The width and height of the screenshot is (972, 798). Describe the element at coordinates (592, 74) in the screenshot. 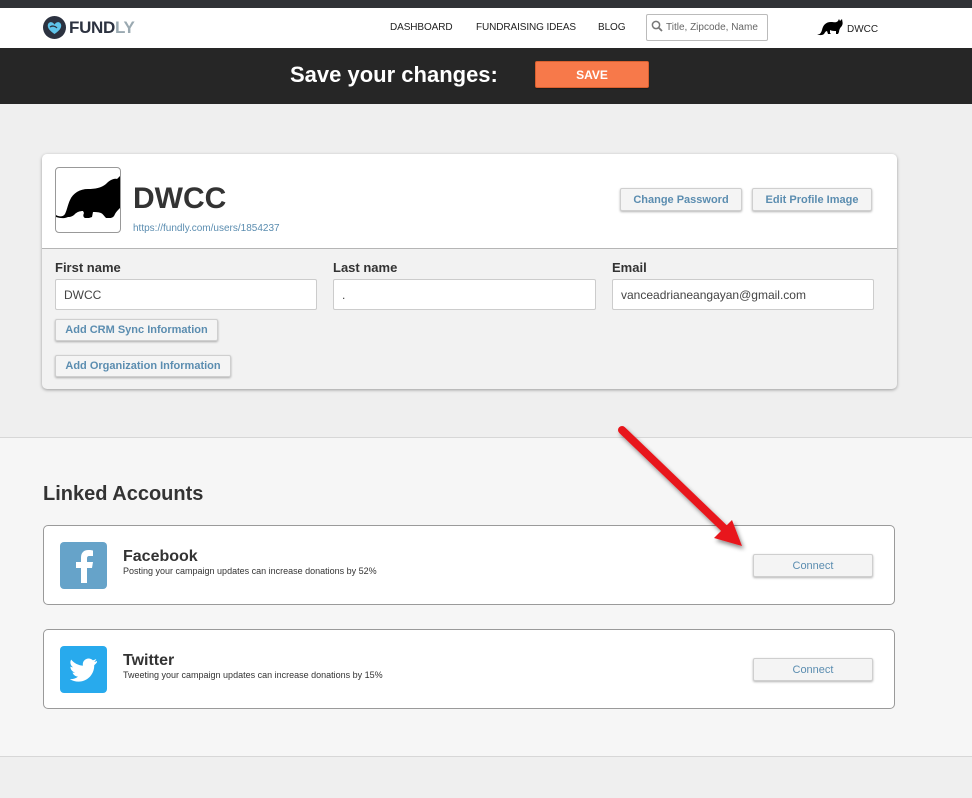

I see `save-button: SAVE` at that location.